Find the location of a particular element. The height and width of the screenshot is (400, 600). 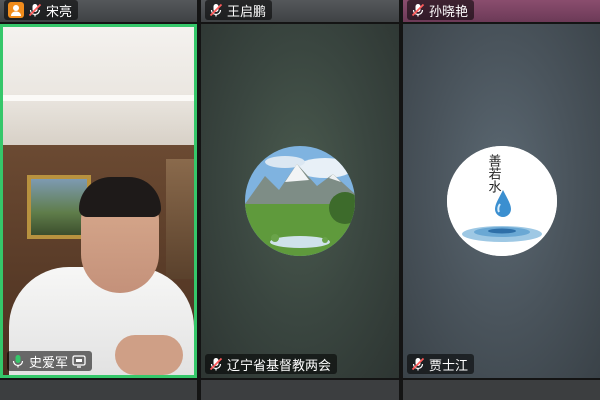

participant-label: 王启鹏 is located at coordinates (239, 10).